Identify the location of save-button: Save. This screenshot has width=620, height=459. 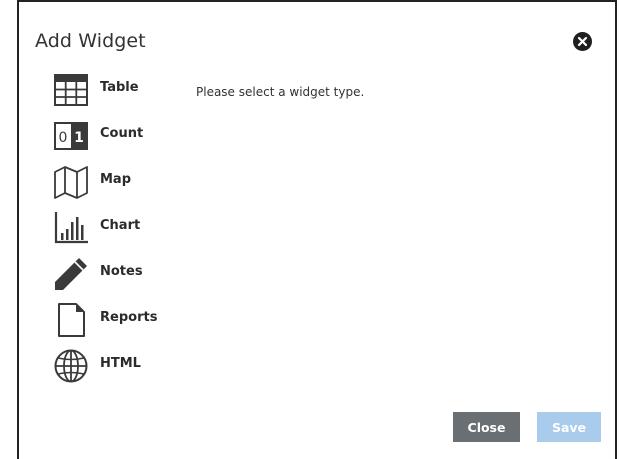
(569, 427).